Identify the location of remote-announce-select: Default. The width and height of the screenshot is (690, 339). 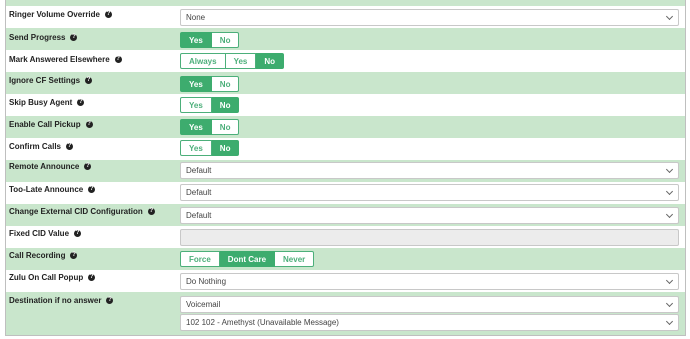
(429, 170).